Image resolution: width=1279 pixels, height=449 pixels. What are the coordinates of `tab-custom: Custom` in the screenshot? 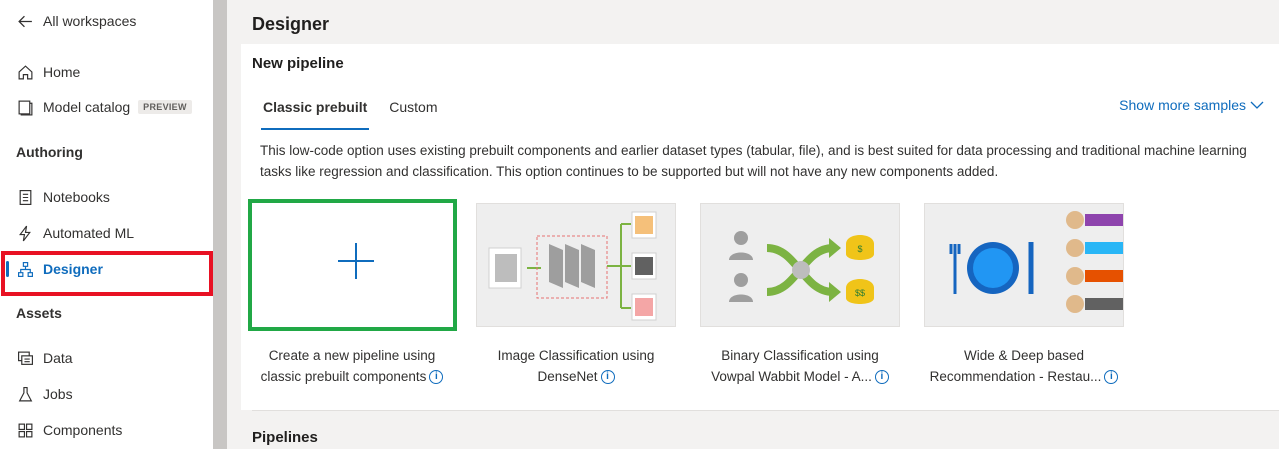 It's located at (413, 114).